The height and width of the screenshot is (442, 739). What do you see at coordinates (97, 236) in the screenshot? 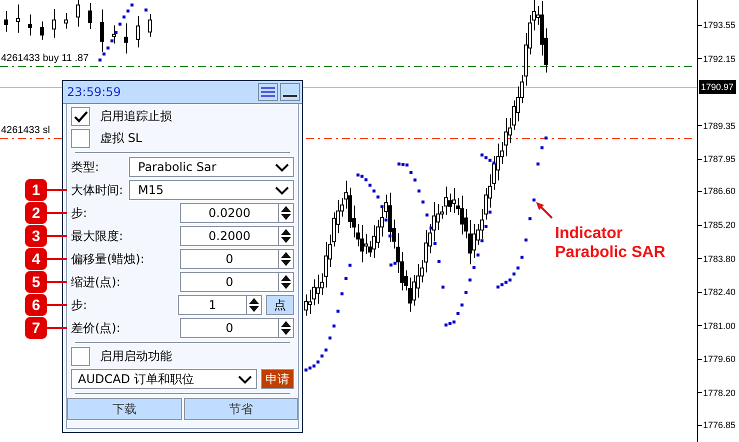
I see `field-label: 最大限度:` at bounding box center [97, 236].